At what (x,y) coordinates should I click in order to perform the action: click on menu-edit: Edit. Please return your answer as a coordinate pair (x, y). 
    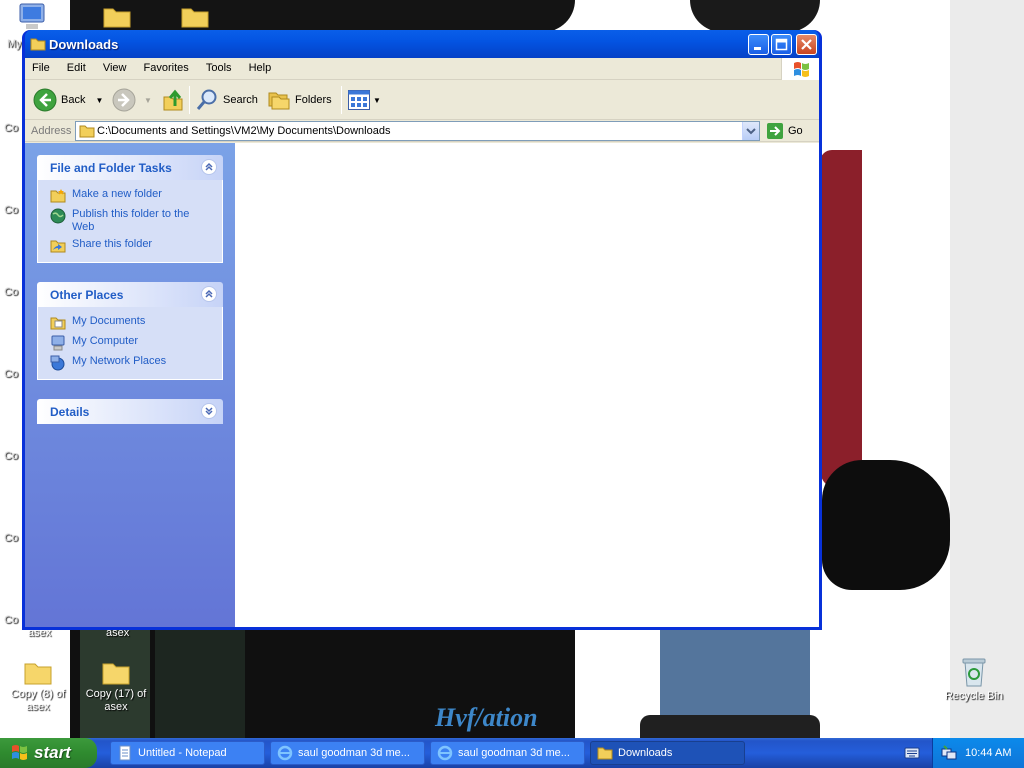
    Looking at the image, I should click on (76, 66).